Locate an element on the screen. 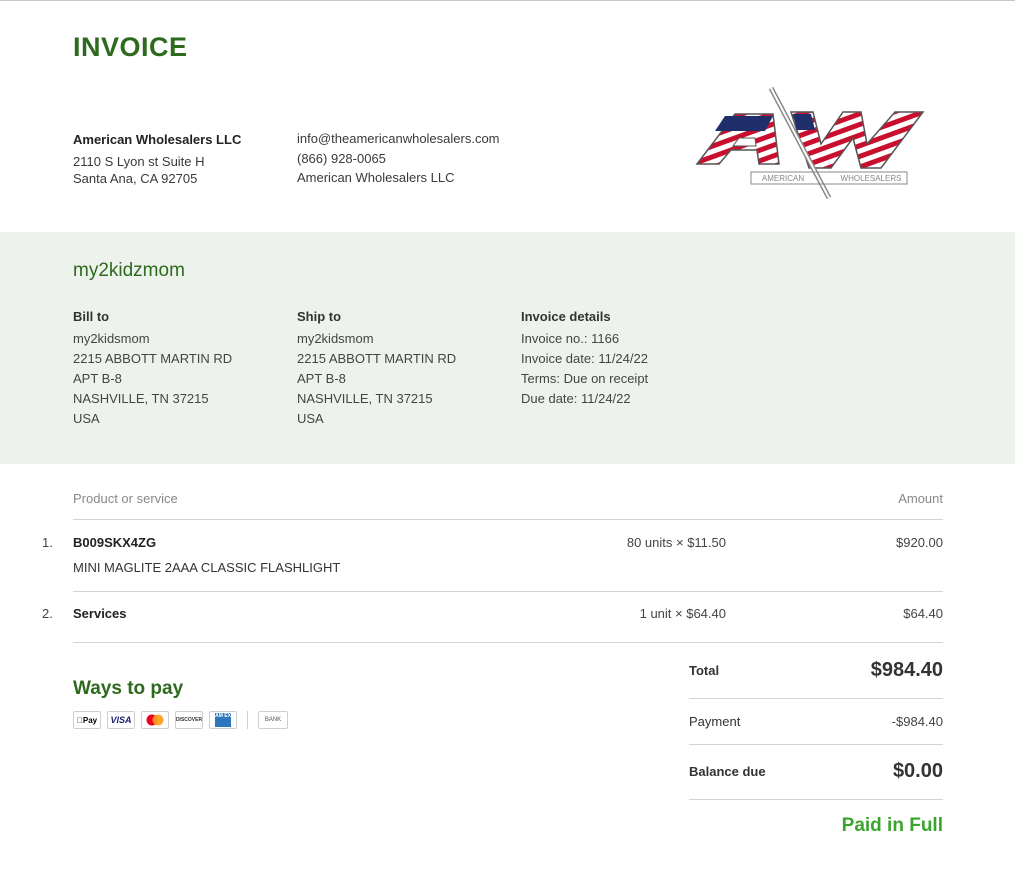 This screenshot has width=1015, height=880. bill-to-line: APT B-8 is located at coordinates (97, 378).